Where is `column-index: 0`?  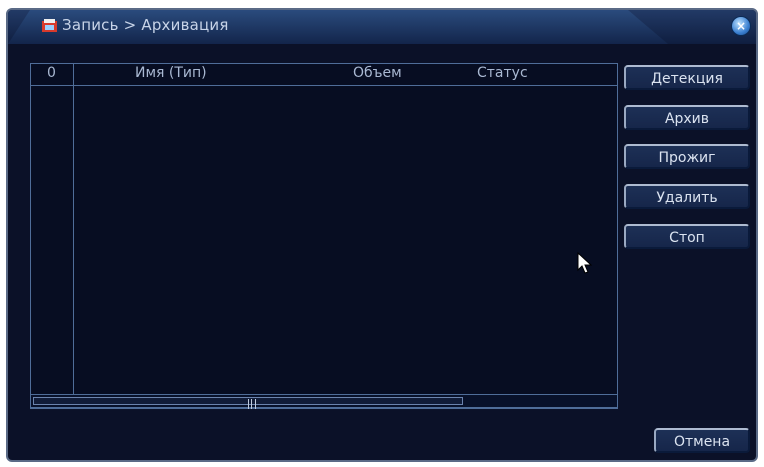
column-index: 0 is located at coordinates (51, 73).